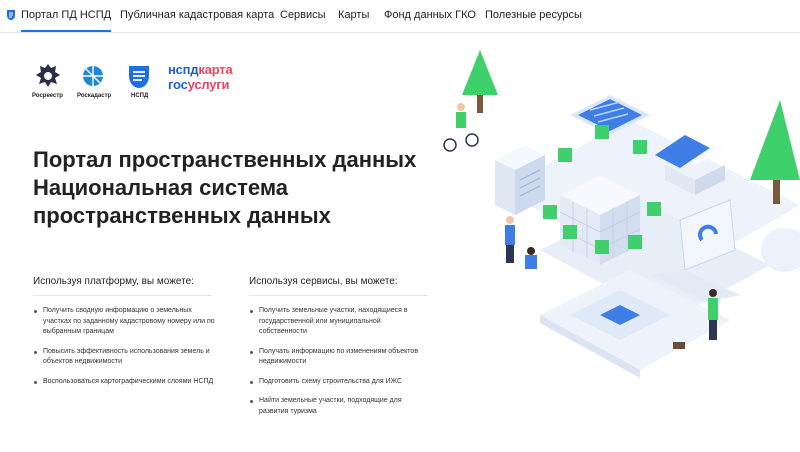  I want to click on roskadastr-logo-icon, so click(93, 76).